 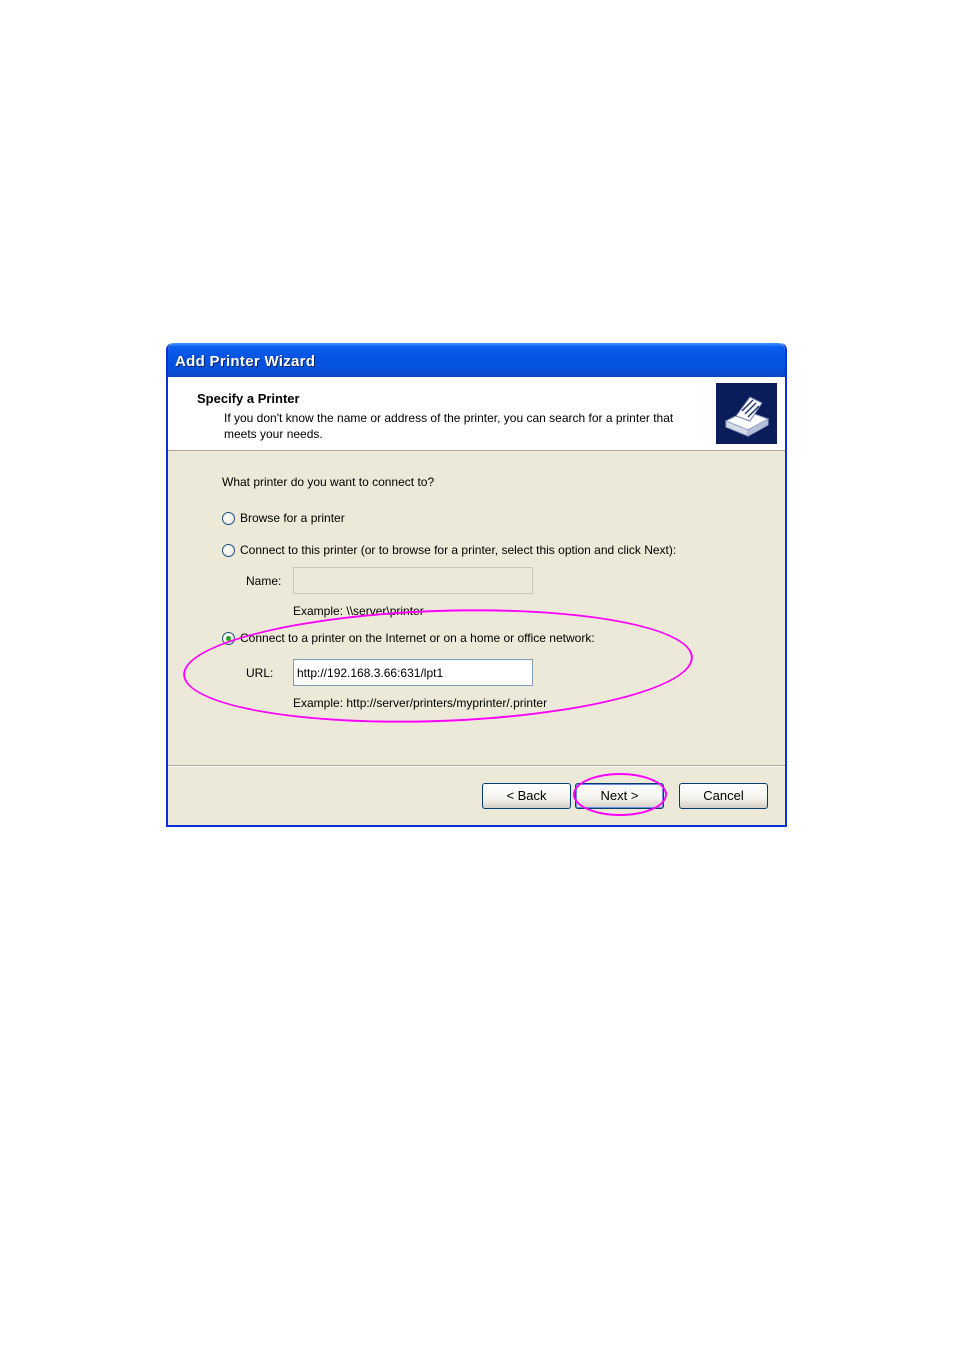 I want to click on button-separator, so click(x=476, y=766).